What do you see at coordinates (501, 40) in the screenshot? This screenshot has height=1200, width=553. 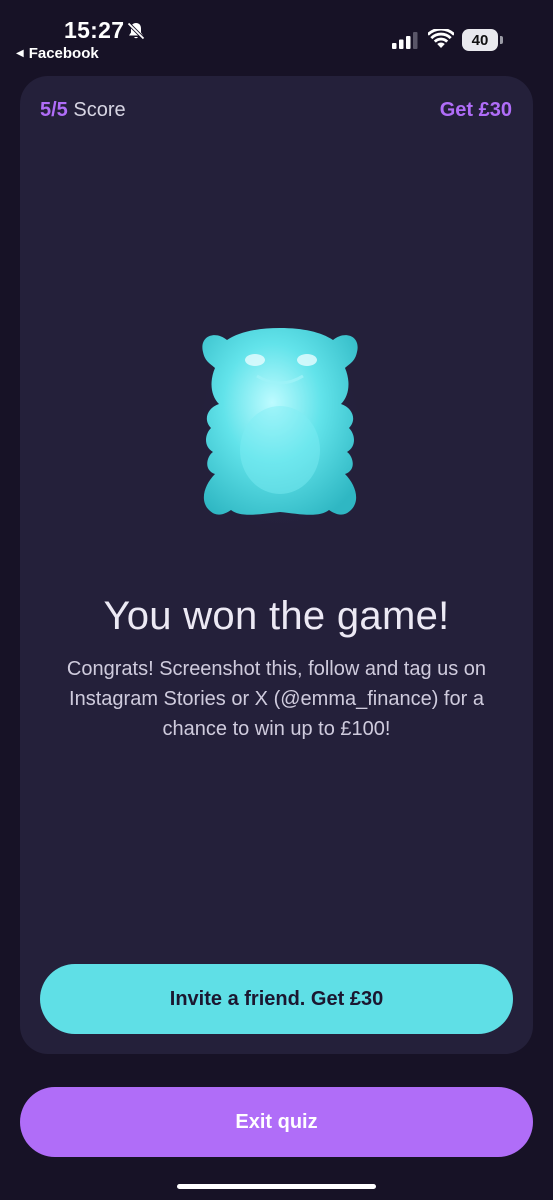 I see `battery-tip` at bounding box center [501, 40].